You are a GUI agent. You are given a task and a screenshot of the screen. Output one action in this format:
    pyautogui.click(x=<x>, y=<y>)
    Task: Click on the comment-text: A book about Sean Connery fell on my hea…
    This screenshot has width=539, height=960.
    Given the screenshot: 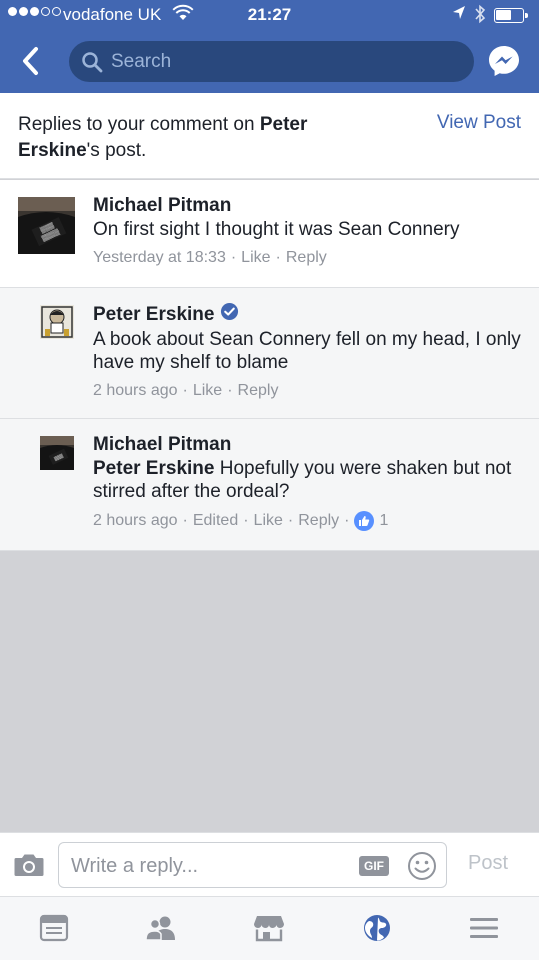 What is the action you would take?
    pyautogui.click(x=307, y=351)
    